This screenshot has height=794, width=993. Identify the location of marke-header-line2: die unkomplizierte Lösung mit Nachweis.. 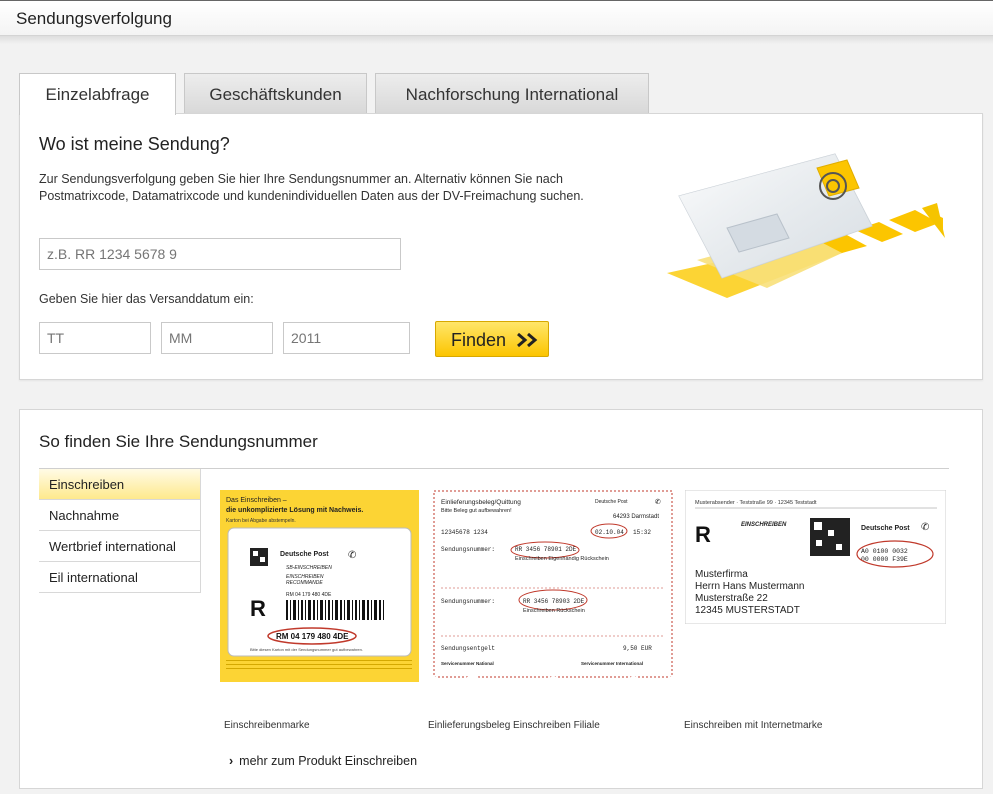
(294, 510).